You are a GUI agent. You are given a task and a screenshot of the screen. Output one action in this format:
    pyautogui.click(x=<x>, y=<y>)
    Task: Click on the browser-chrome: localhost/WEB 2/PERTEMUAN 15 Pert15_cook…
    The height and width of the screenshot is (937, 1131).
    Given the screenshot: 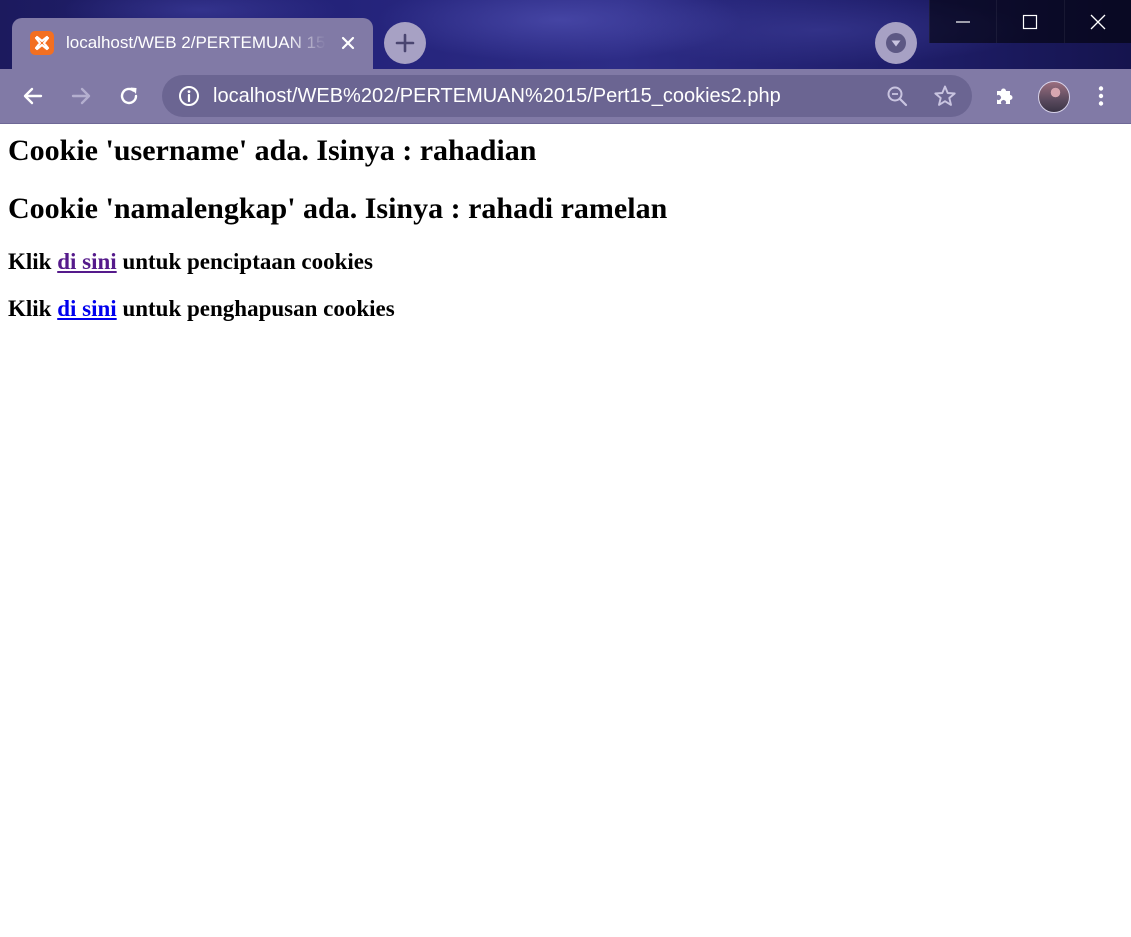 What is the action you would take?
    pyautogui.click(x=565, y=62)
    